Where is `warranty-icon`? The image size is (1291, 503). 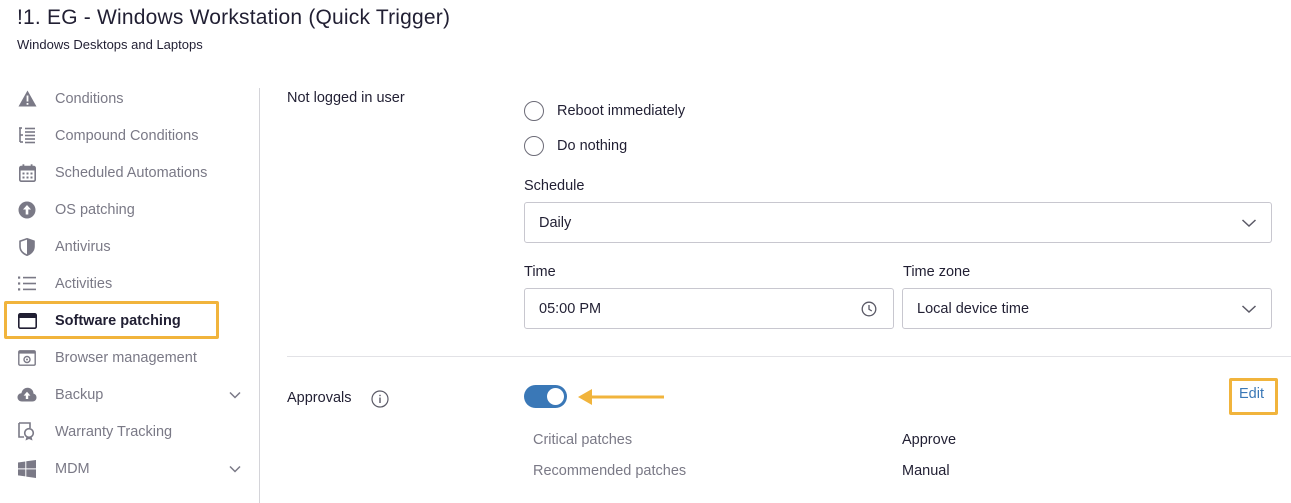
warranty-icon is located at coordinates (27, 432).